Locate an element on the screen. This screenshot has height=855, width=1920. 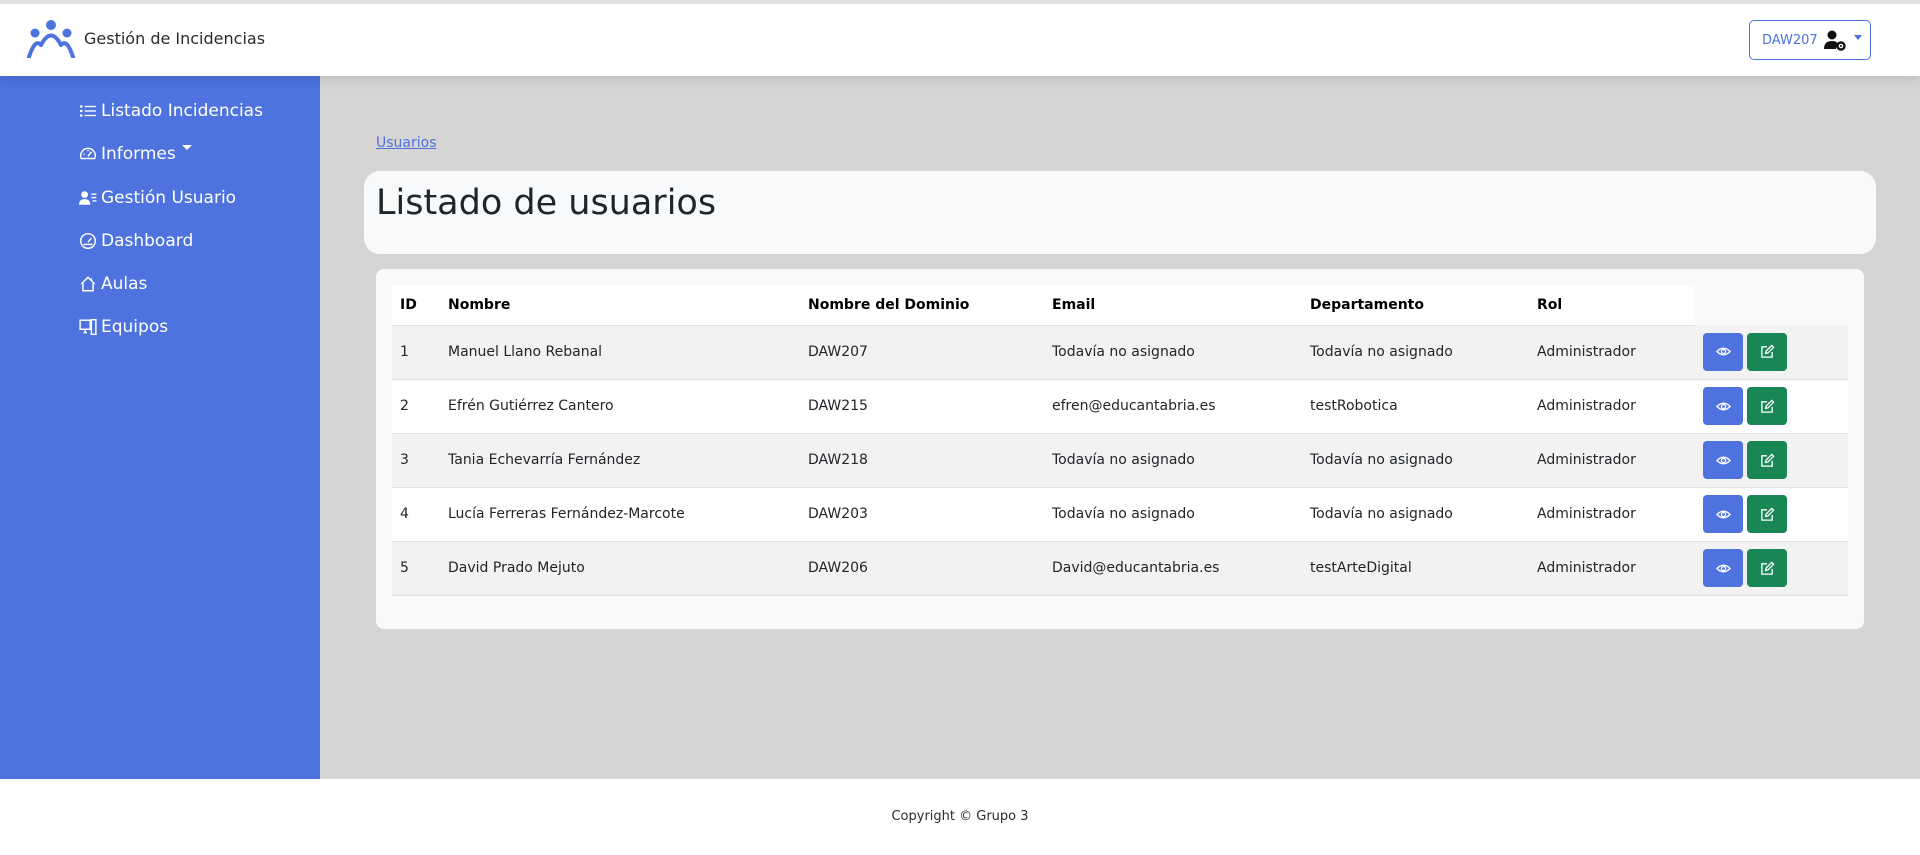
sidebar-item-listado-incidencias: Listado Incidencias is located at coordinates (171, 111).